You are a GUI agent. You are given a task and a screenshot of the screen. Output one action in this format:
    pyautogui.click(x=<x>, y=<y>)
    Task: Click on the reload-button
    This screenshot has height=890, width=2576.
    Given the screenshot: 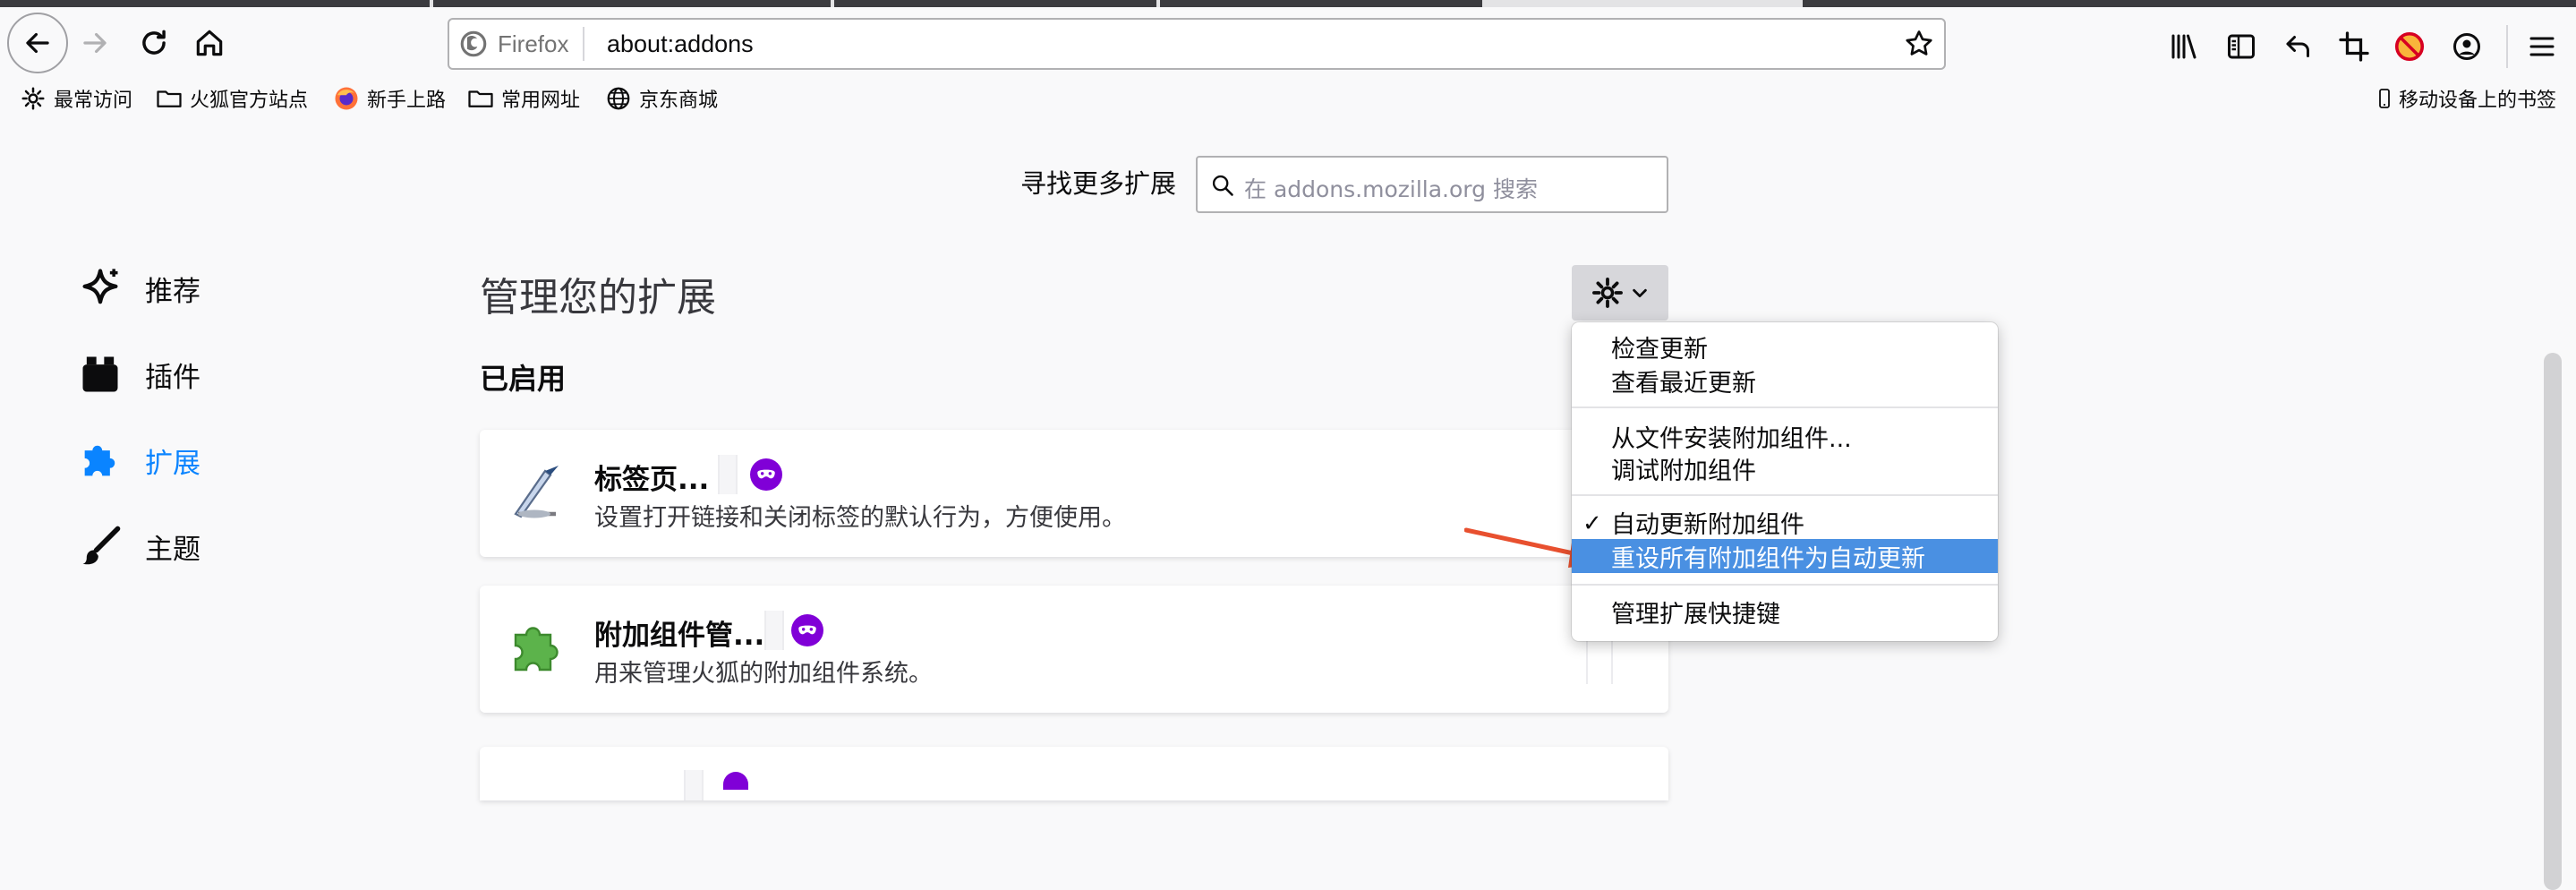 What is the action you would take?
    pyautogui.click(x=154, y=43)
    